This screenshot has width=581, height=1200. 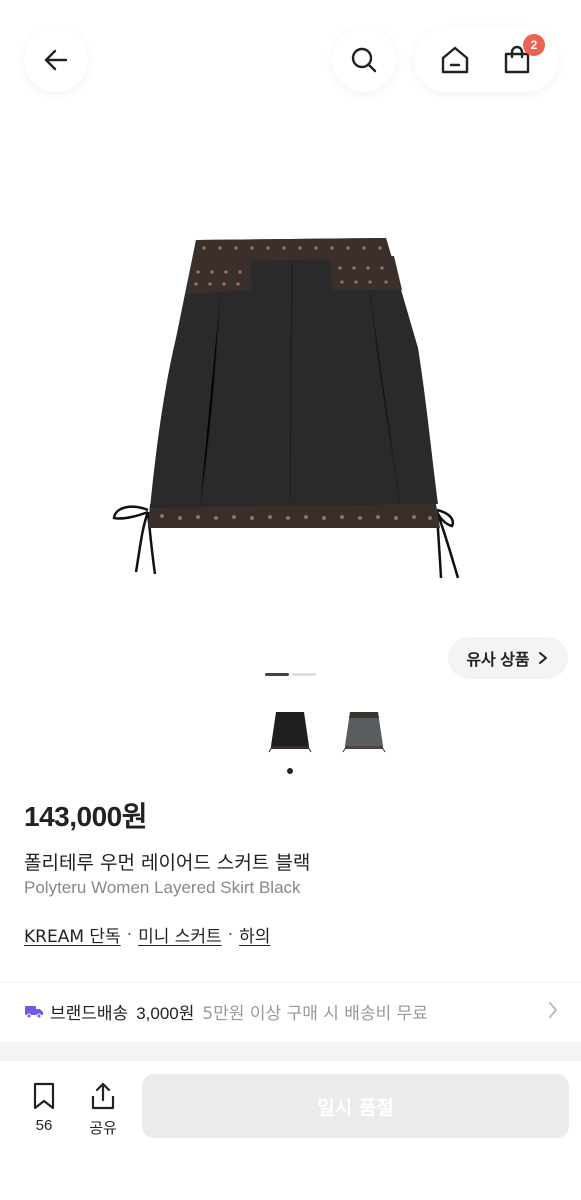 I want to click on shipping-info-row: 브랜드배송 3,000원 5만원 이상 구매 시 배송비 무료, so click(x=292, y=1011).